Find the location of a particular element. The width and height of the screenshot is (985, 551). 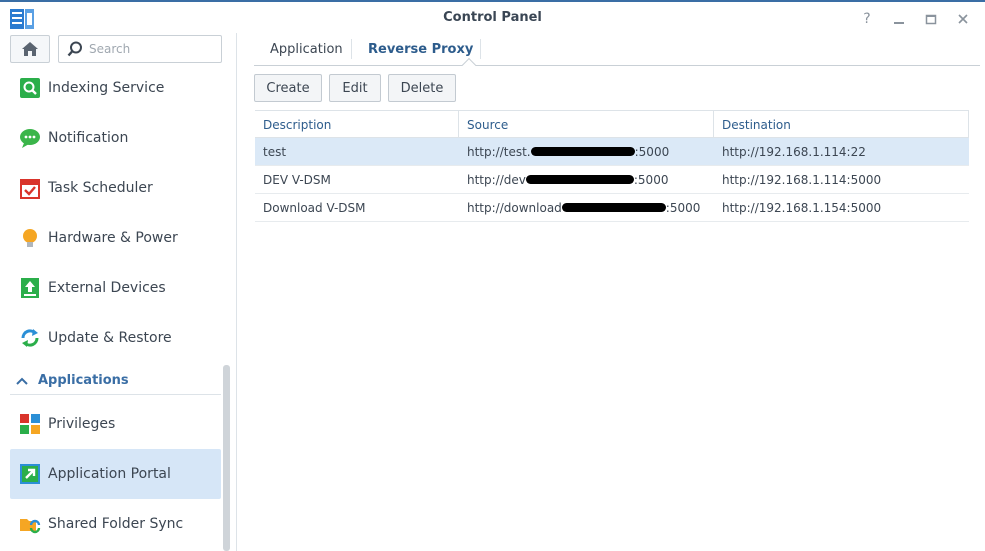

sidebar-item-task-scheduler: Task Scheduler is located at coordinates (115, 188).